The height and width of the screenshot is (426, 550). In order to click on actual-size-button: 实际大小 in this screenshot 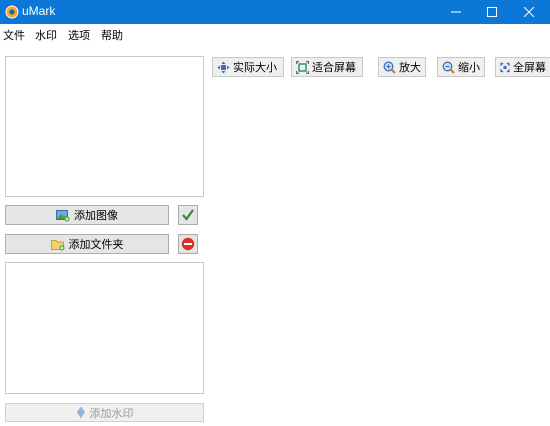, I will do `click(248, 67)`.